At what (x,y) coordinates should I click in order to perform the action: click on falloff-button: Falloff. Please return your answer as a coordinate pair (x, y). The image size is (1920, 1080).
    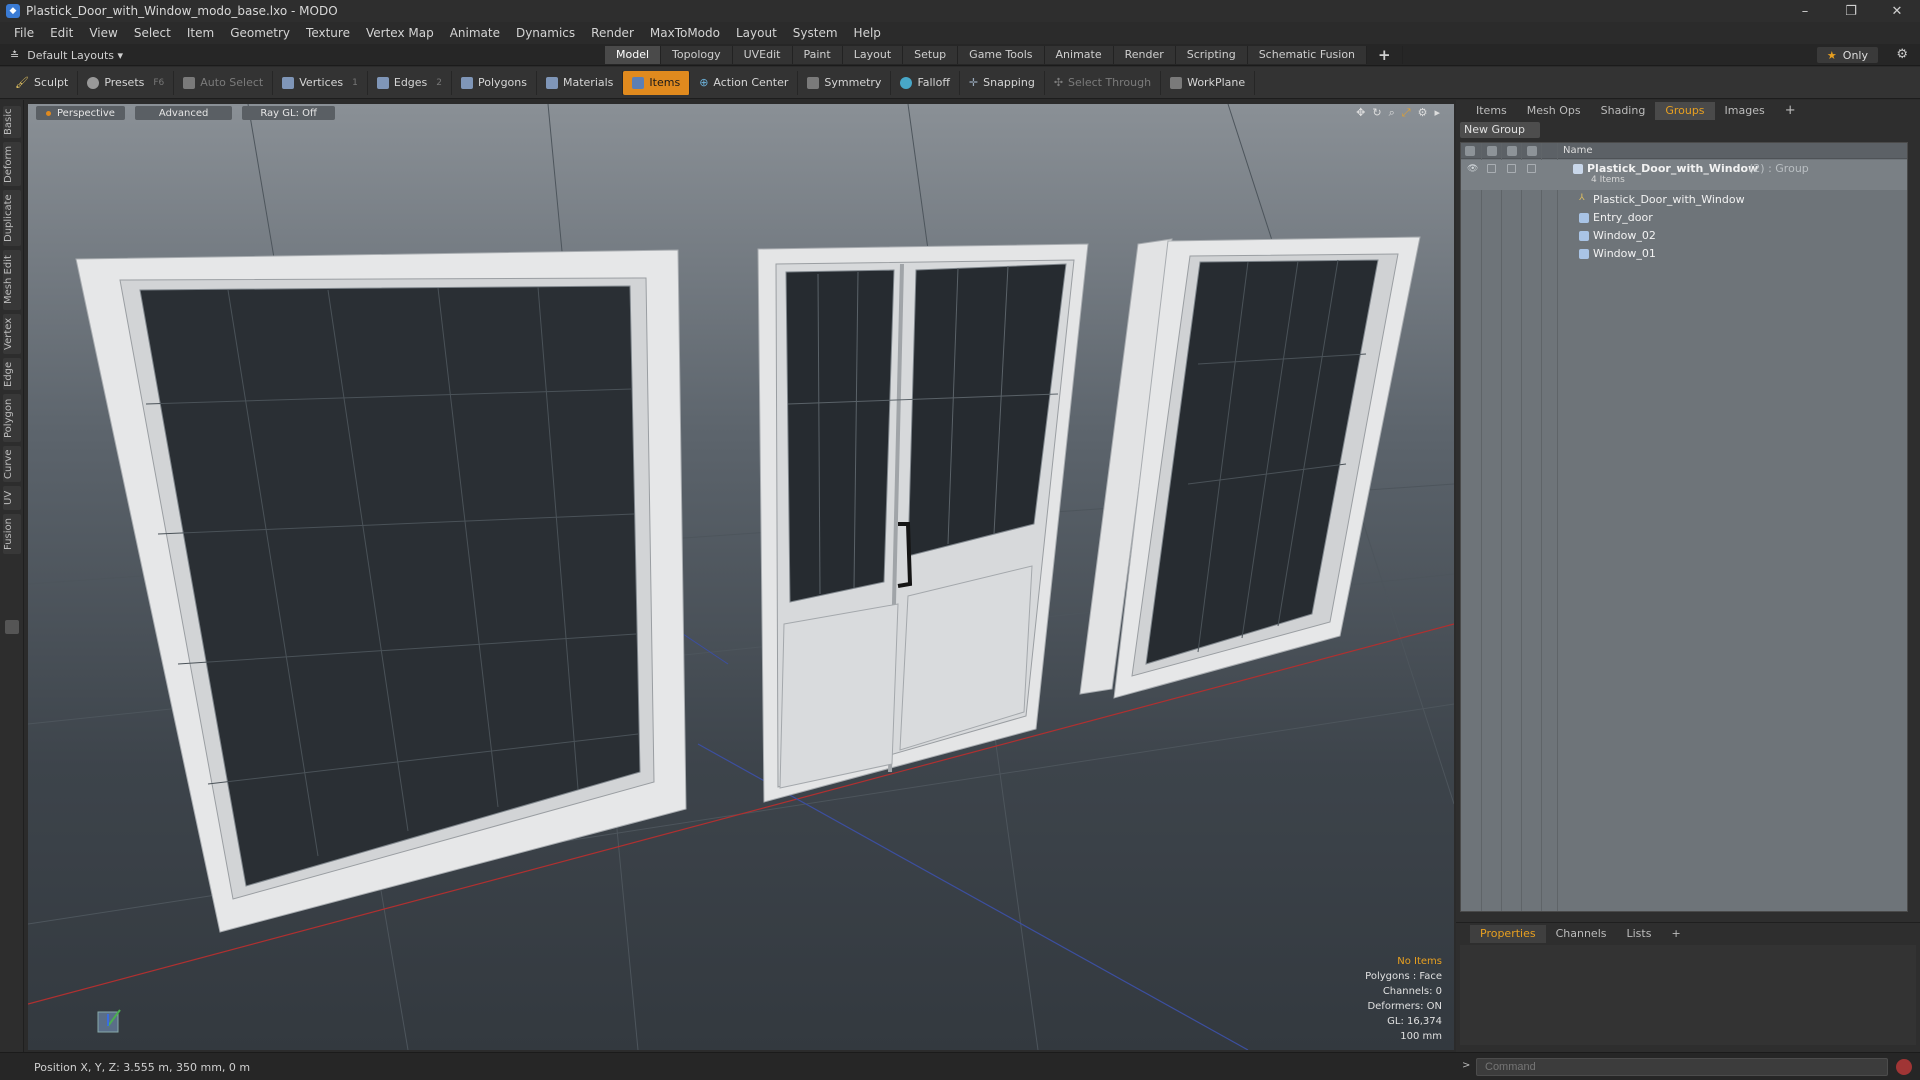
    Looking at the image, I should click on (925, 82).